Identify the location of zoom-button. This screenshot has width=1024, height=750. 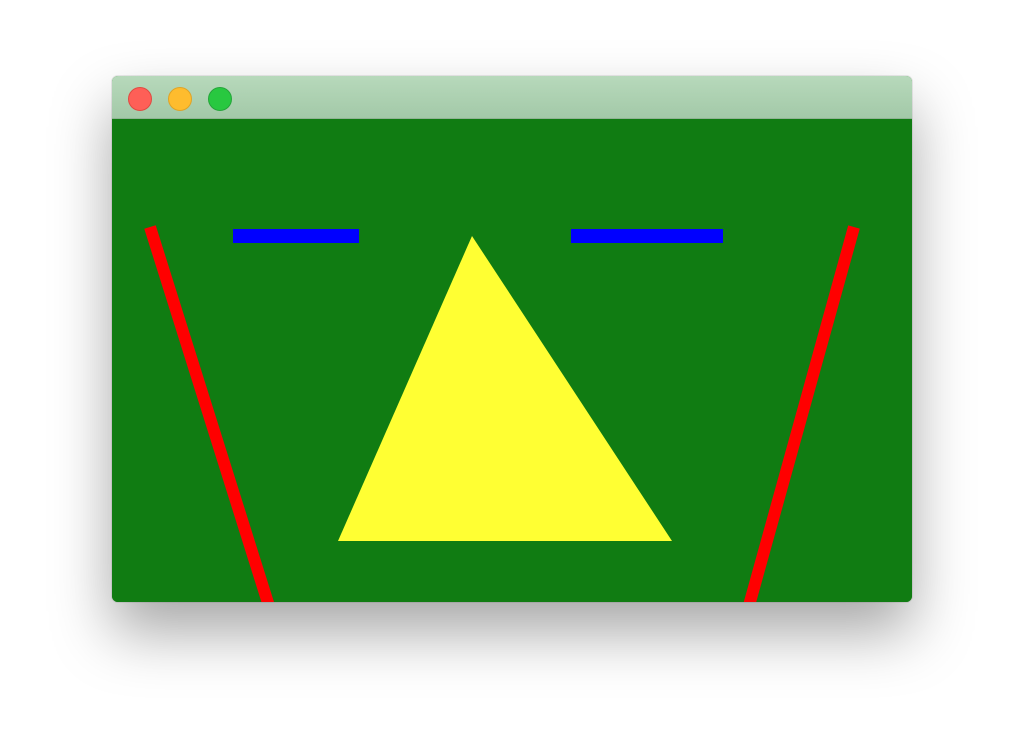
(220, 99).